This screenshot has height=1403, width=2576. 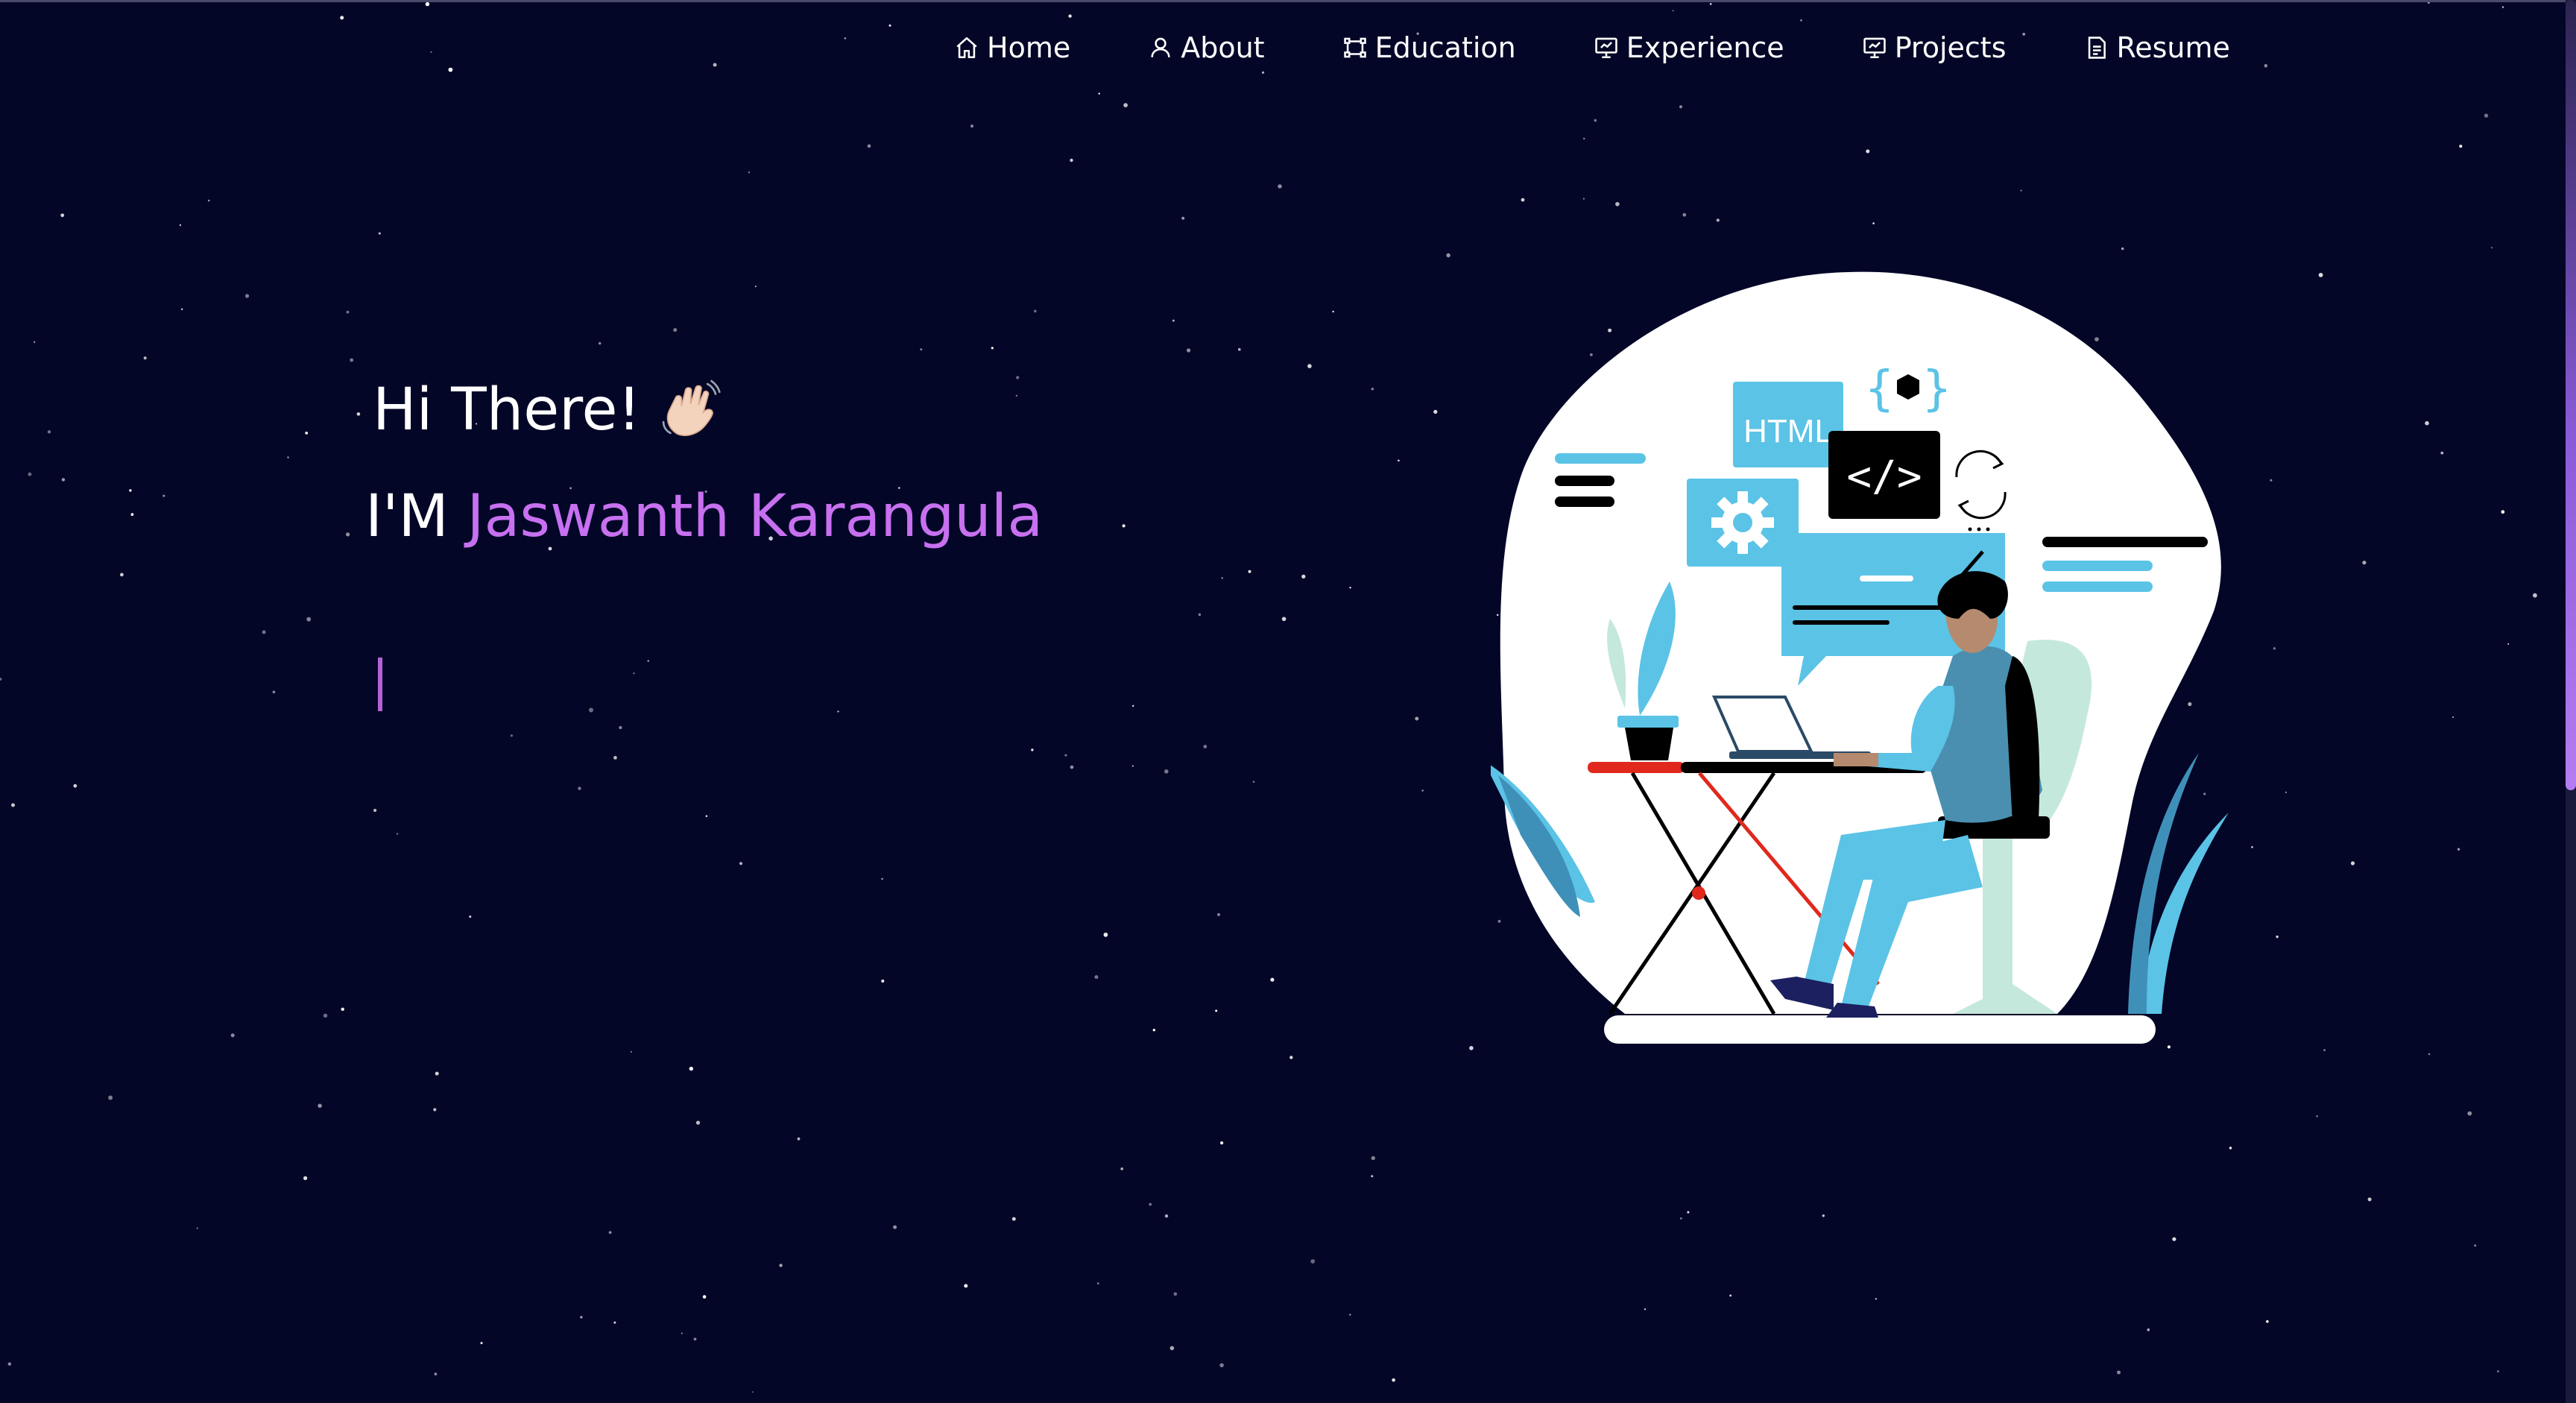 I want to click on user-icon, so click(x=1160, y=47).